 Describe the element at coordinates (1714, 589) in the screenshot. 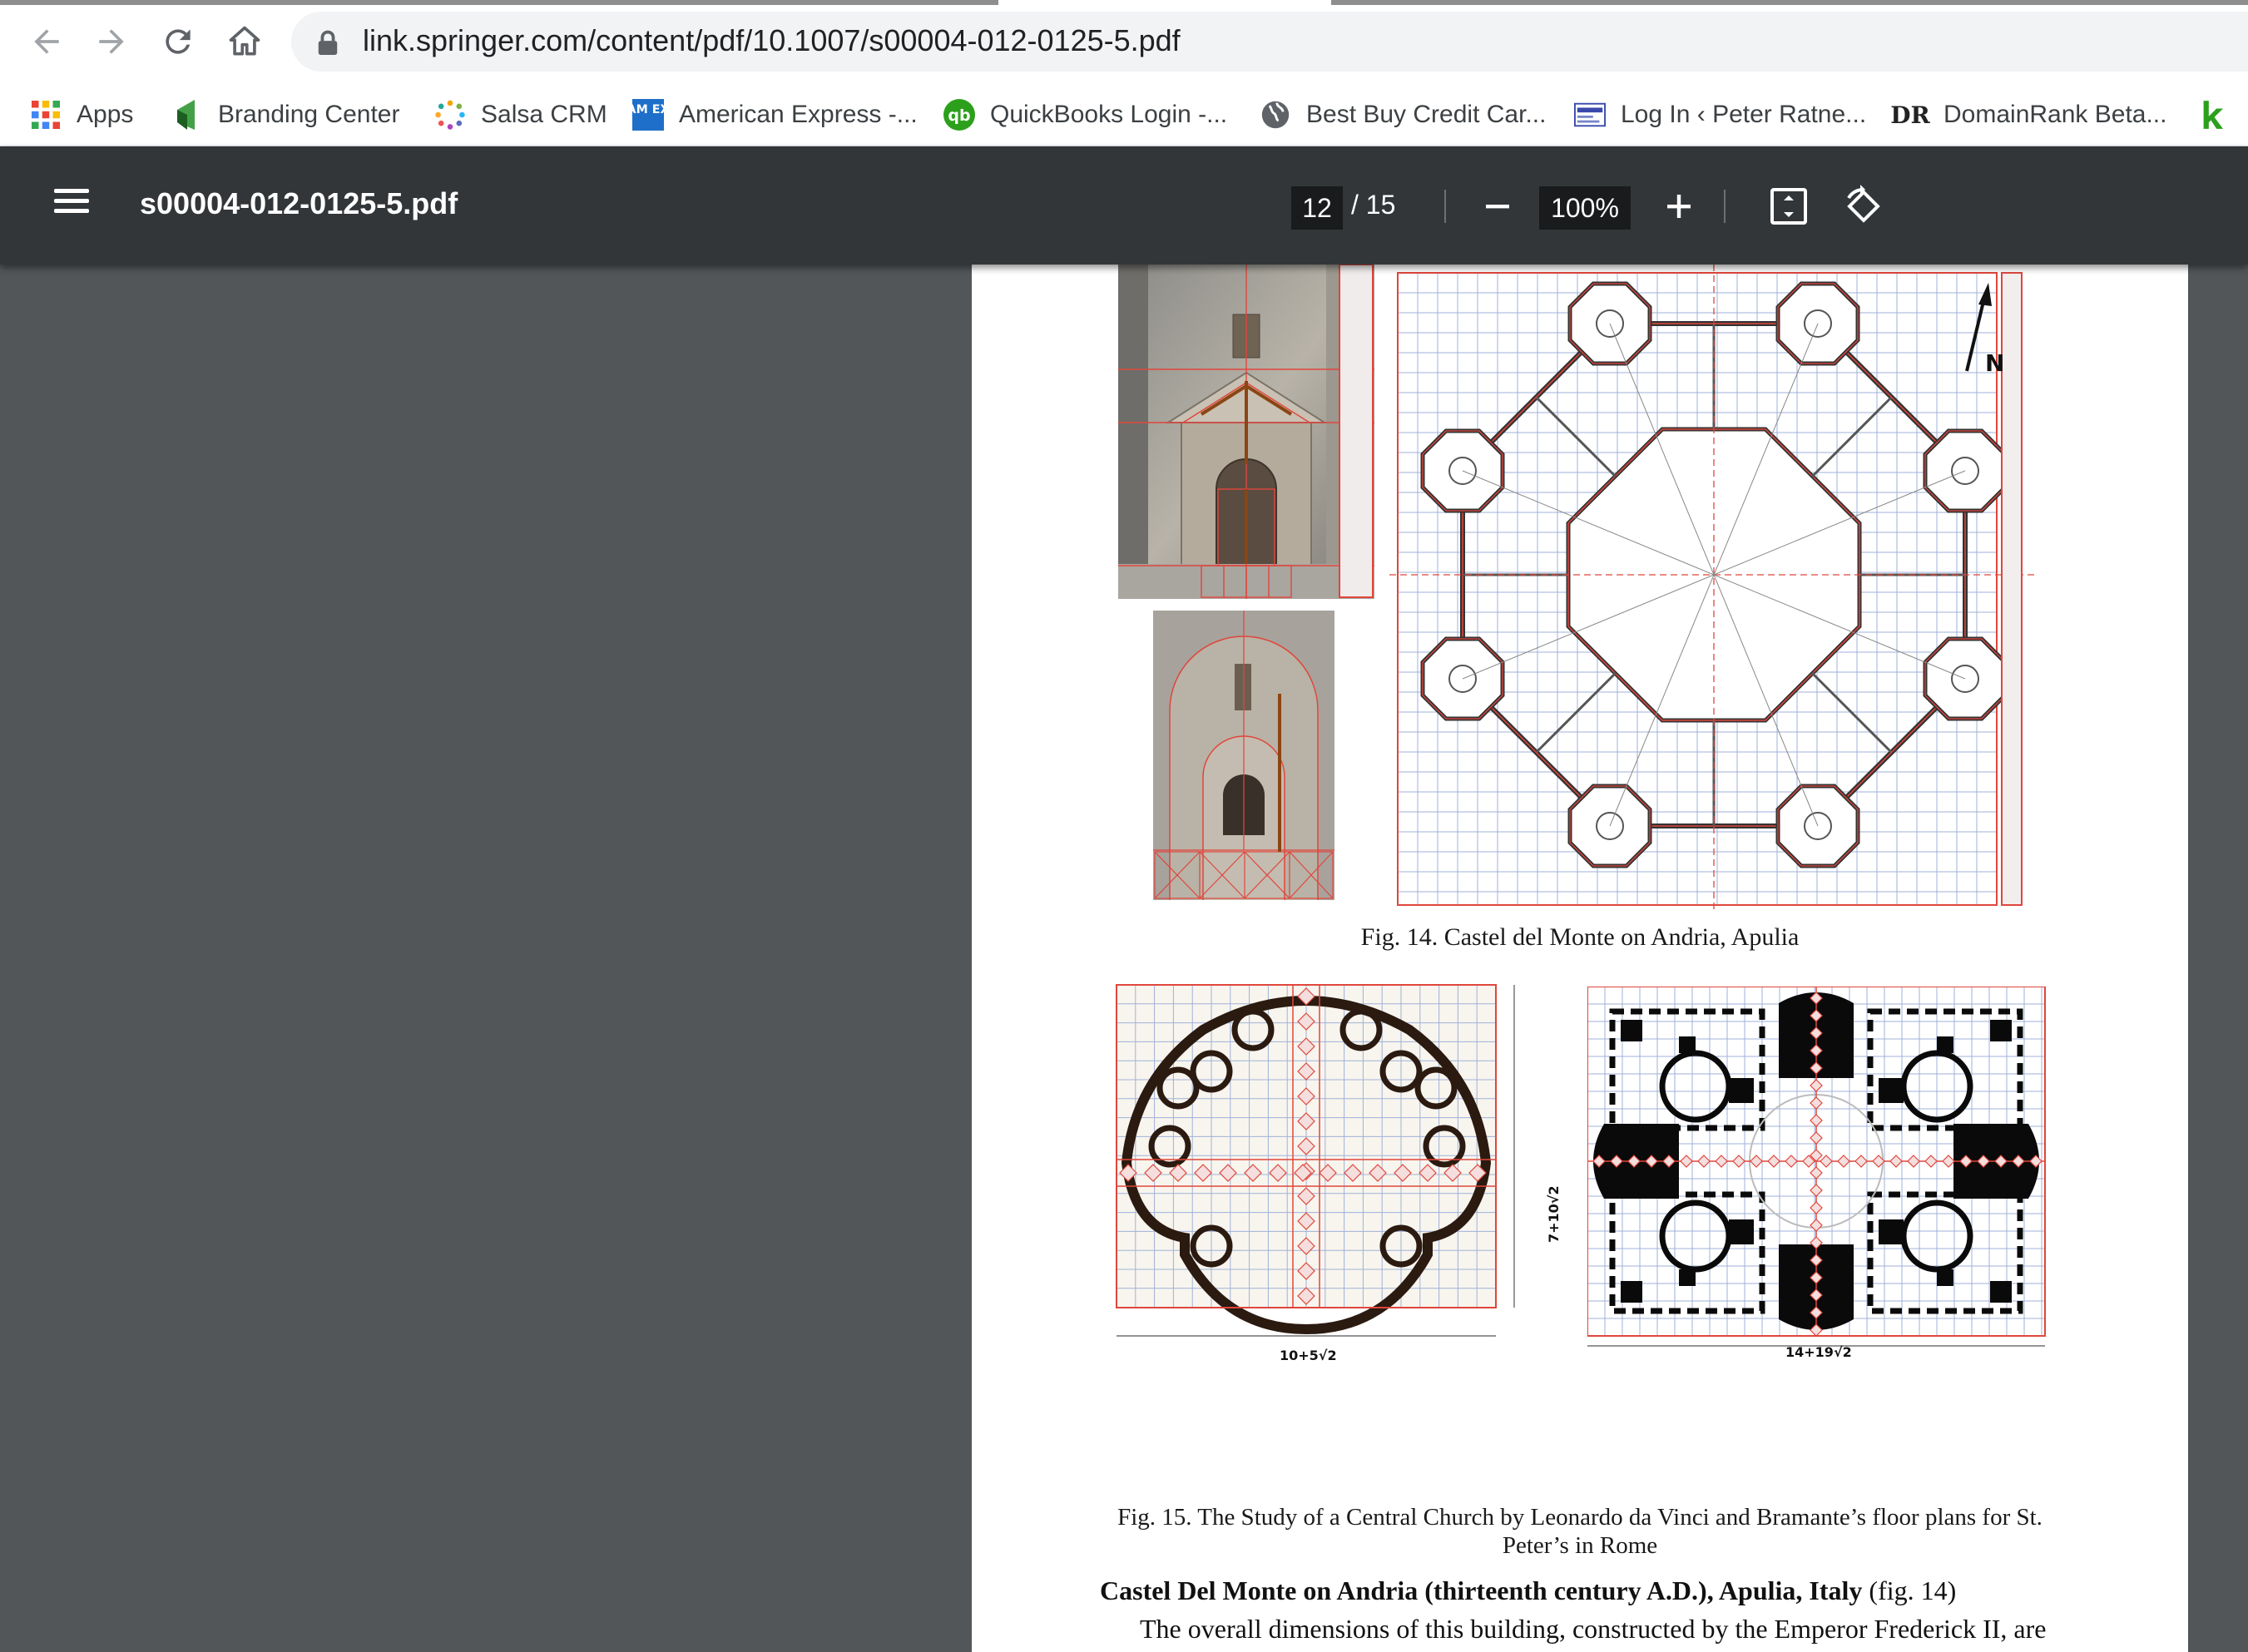

I see `castel-del-monte-plan: N` at that location.